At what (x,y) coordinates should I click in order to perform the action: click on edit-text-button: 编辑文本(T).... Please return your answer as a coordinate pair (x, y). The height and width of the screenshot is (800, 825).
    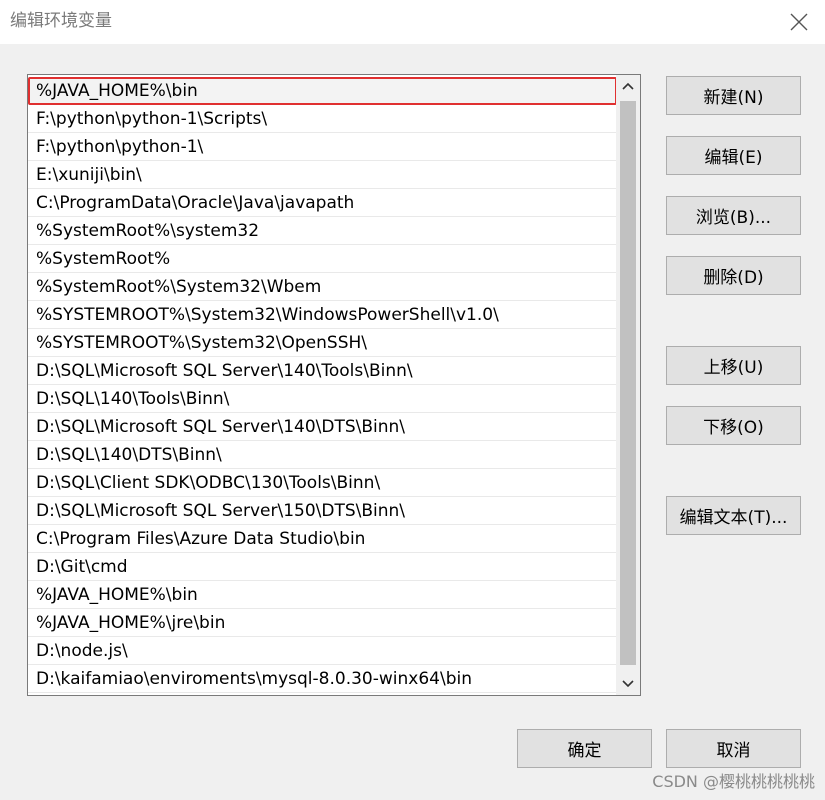
    Looking at the image, I should click on (733, 515).